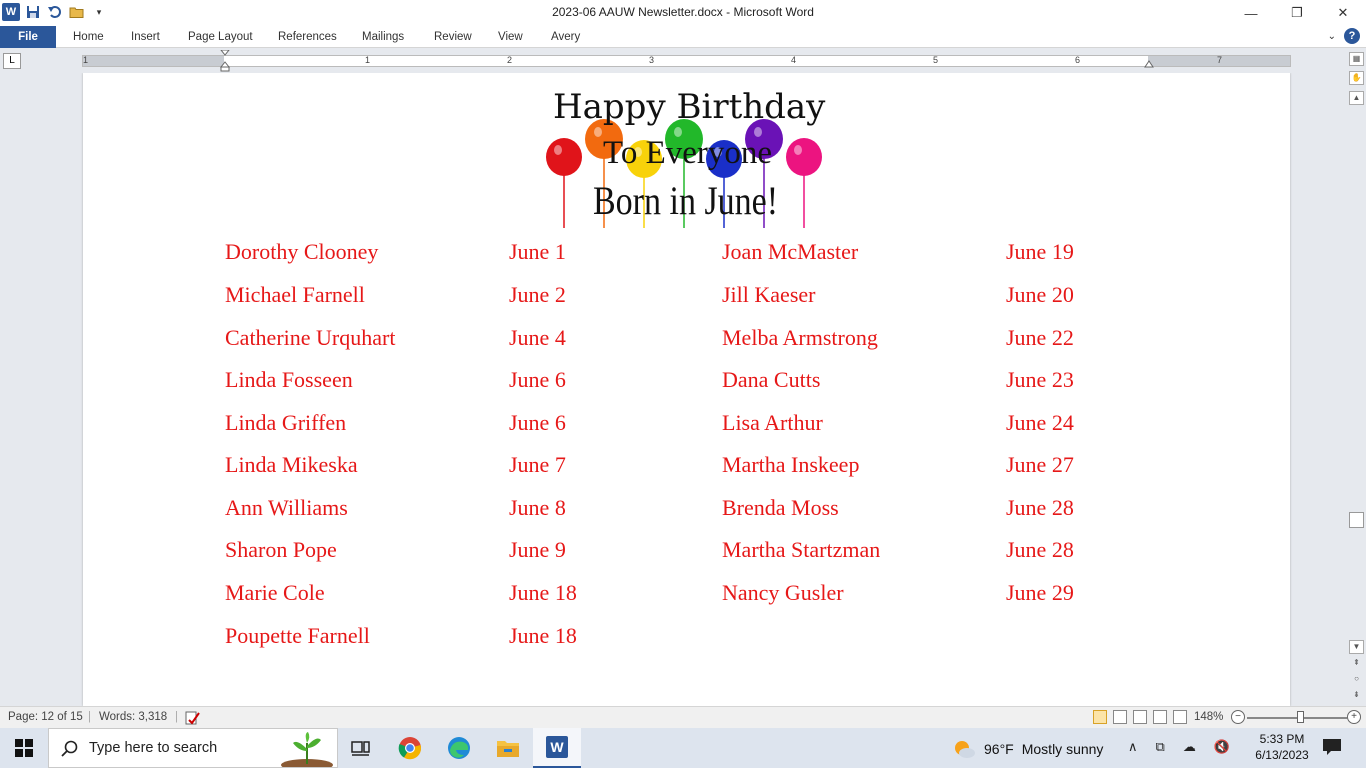 The image size is (1366, 768). What do you see at coordinates (1251, 13) in the screenshot?
I see `minimize-button: —` at bounding box center [1251, 13].